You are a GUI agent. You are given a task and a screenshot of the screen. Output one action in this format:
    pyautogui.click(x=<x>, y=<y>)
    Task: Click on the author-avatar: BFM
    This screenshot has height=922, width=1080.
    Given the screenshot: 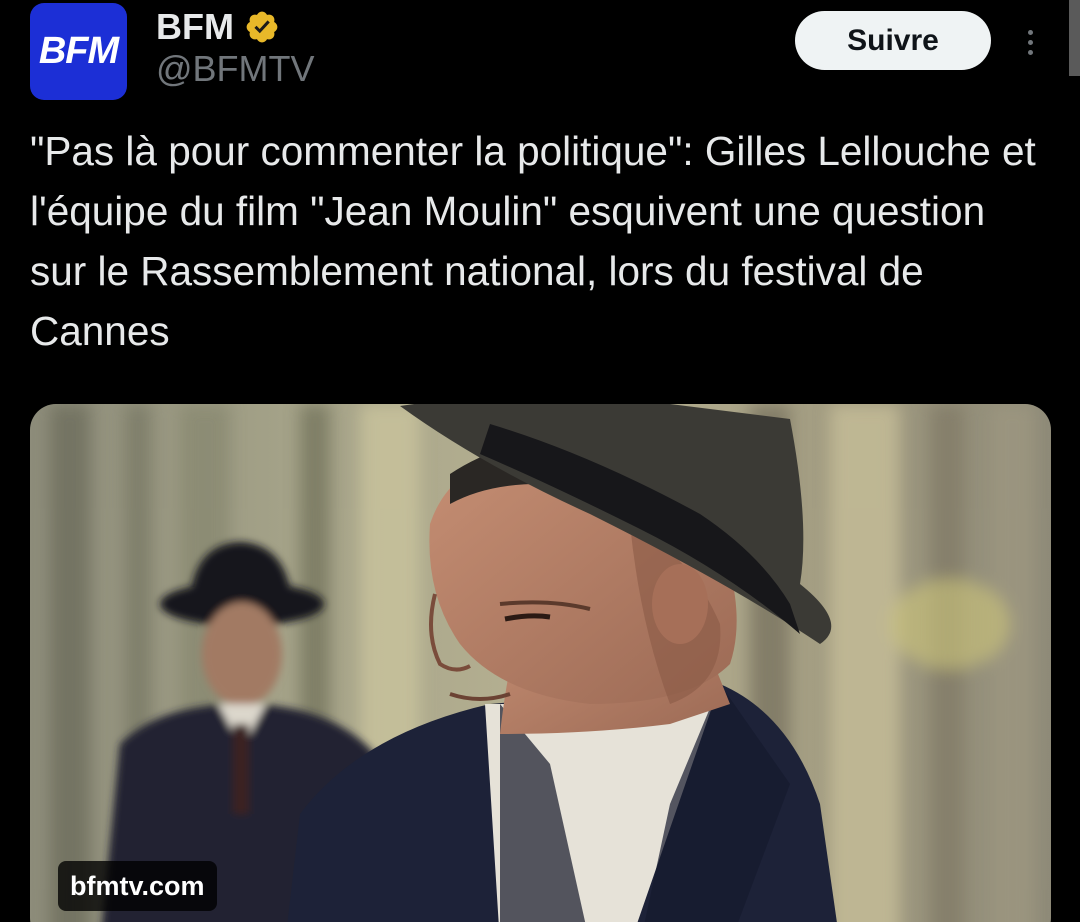 What is the action you would take?
    pyautogui.click(x=78, y=51)
    